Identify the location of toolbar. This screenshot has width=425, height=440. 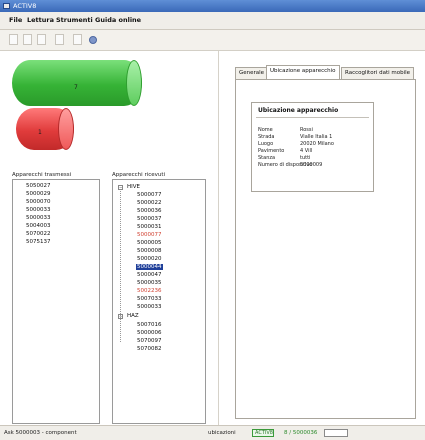
(212, 40).